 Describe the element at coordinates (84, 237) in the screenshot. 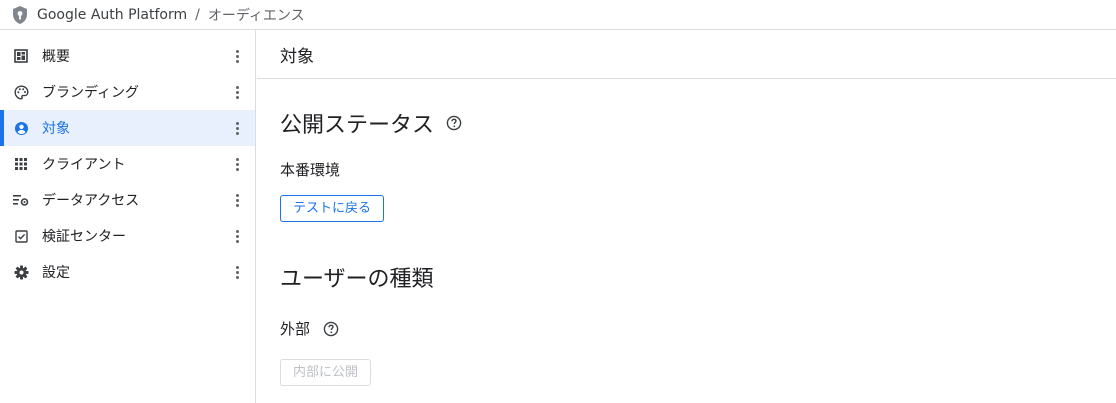

I see `sidebar-item-label: 検証センター` at that location.